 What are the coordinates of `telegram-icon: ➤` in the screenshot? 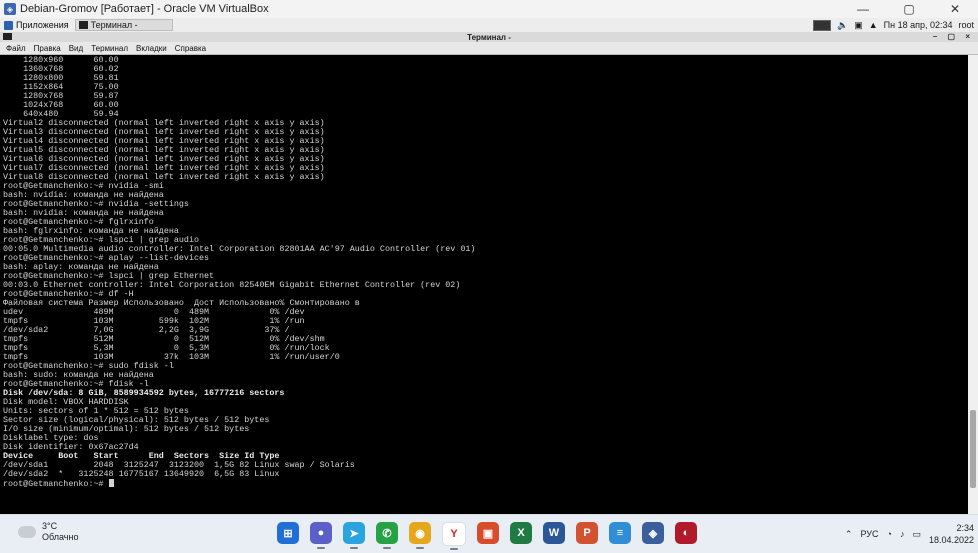 It's located at (354, 535).